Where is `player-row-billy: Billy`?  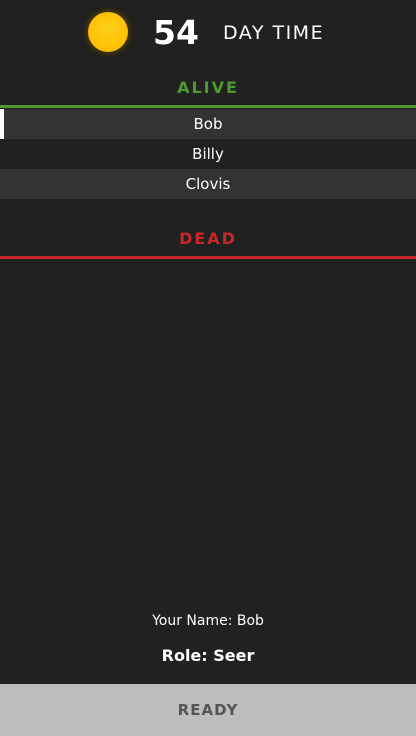 player-row-billy: Billy is located at coordinates (208, 154).